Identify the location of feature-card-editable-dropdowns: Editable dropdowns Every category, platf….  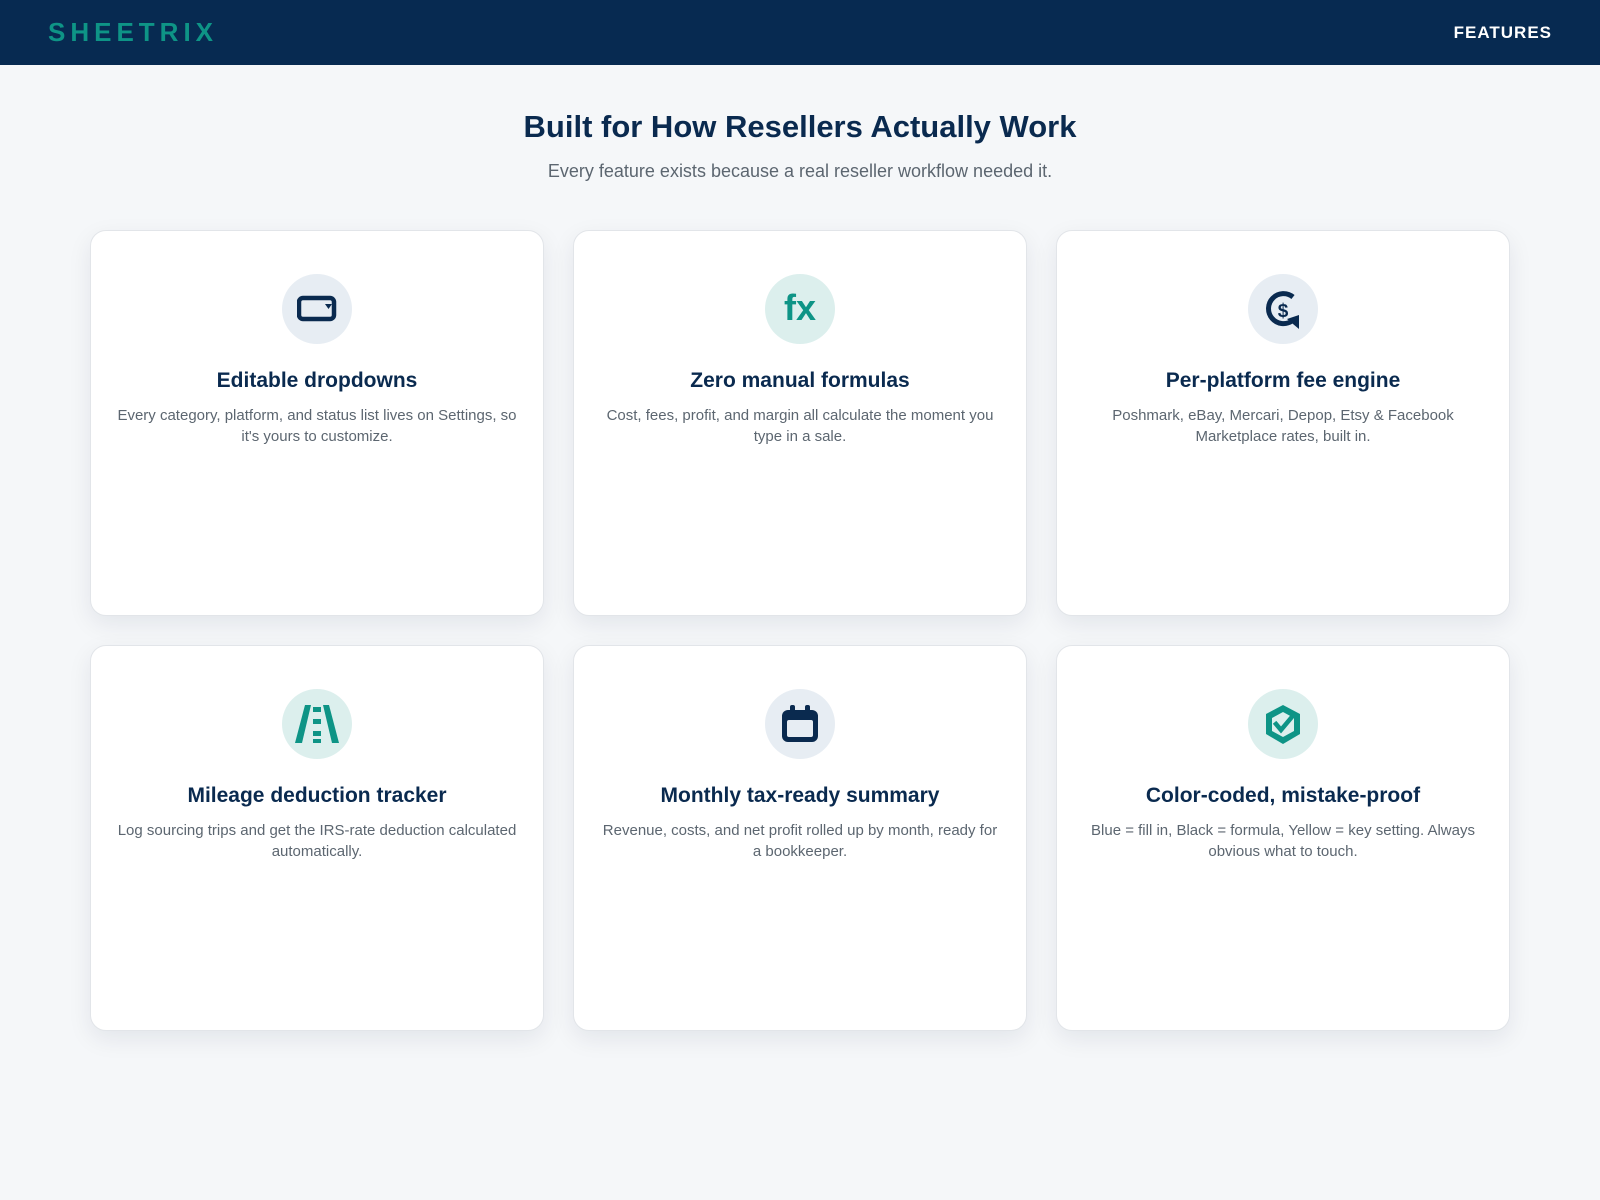
(317, 423).